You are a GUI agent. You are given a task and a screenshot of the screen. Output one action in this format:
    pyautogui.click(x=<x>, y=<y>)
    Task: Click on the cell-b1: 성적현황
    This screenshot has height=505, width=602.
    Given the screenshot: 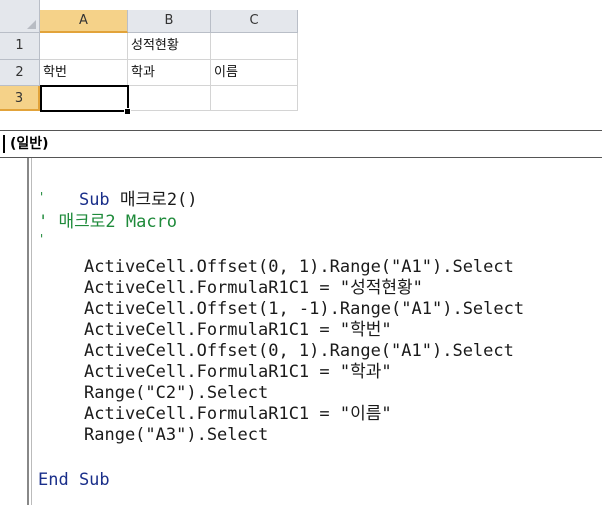 What is the action you would take?
    pyautogui.click(x=169, y=46)
    